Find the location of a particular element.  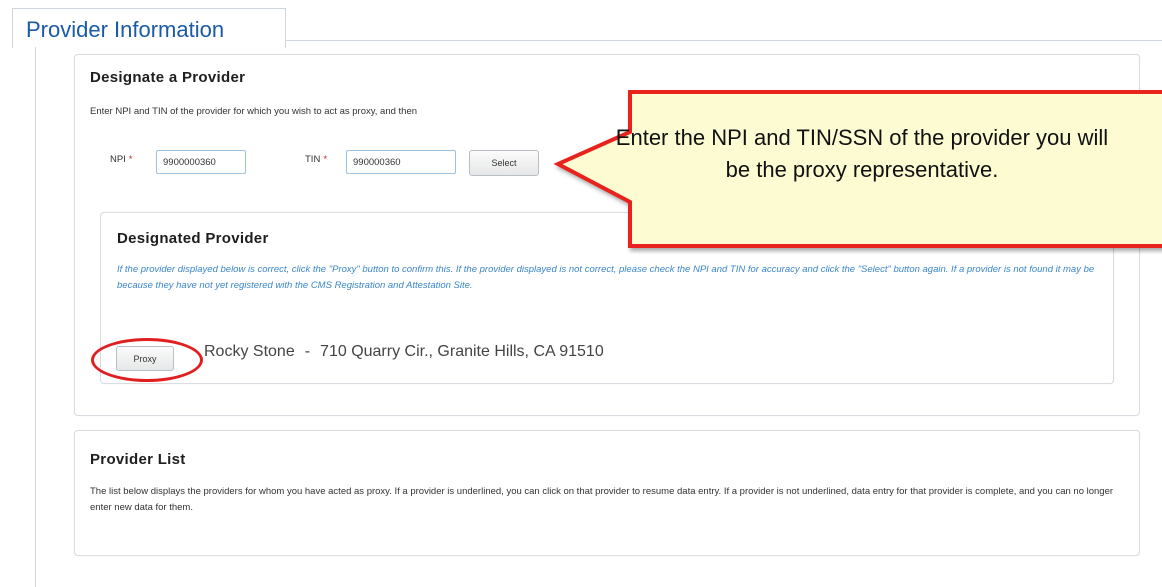

provider-address: 710 Quarry Cir., Granite Hills, CA 91510 is located at coordinates (462, 351).